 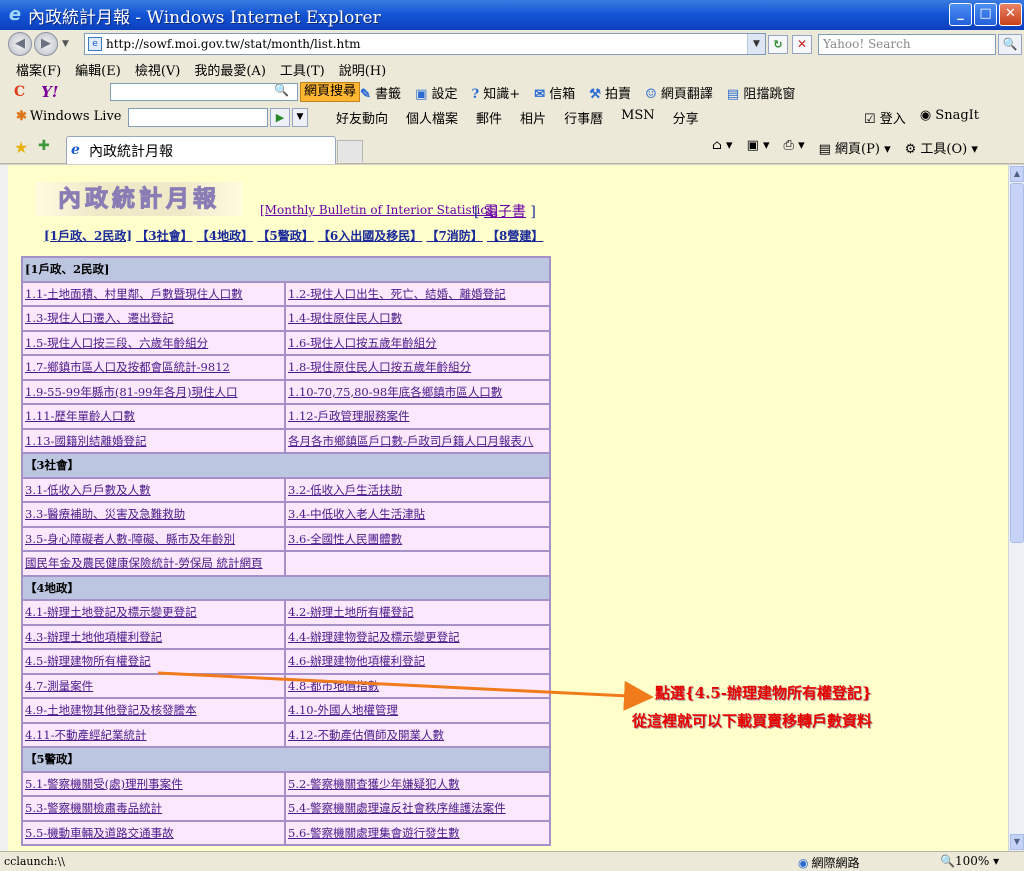 I want to click on menu-edit: 編輯(E), so click(x=98, y=69).